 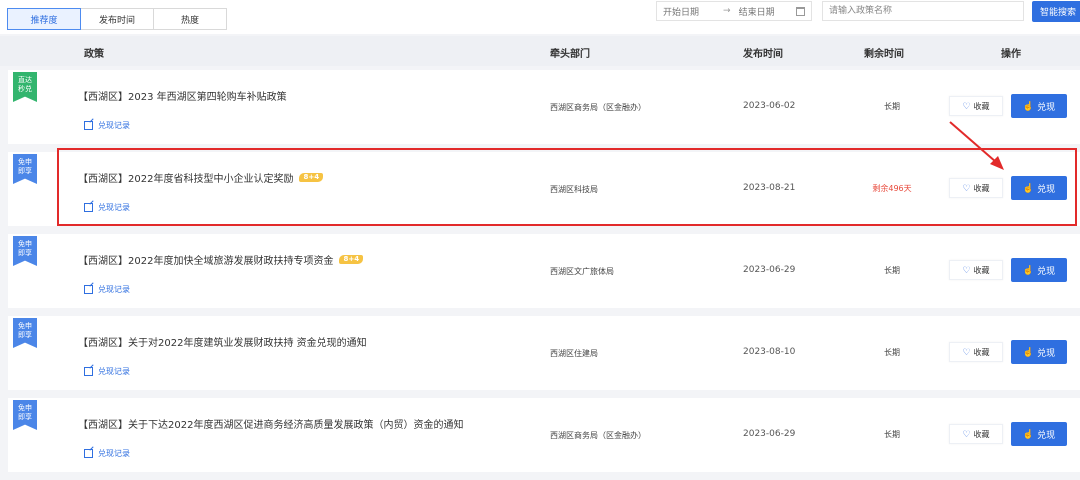 I want to click on end-date-placeholder: 结束日期, so click(x=756, y=12).